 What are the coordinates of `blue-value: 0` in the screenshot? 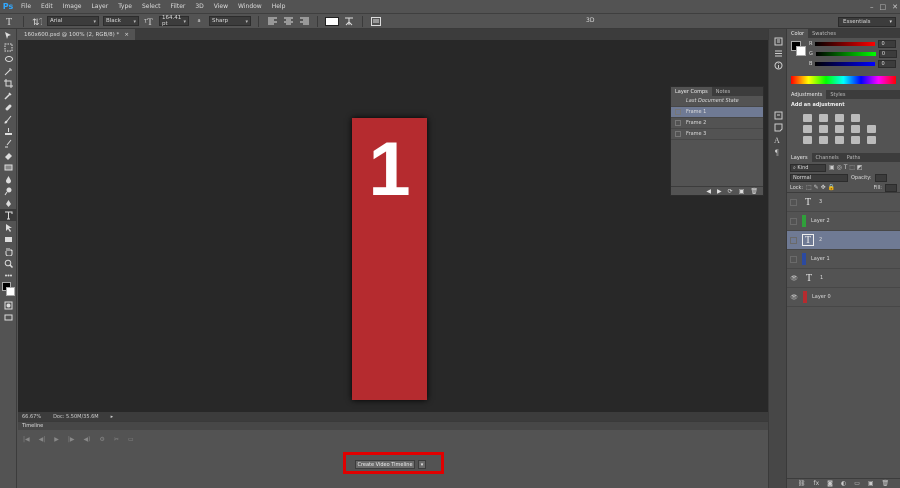 It's located at (887, 64).